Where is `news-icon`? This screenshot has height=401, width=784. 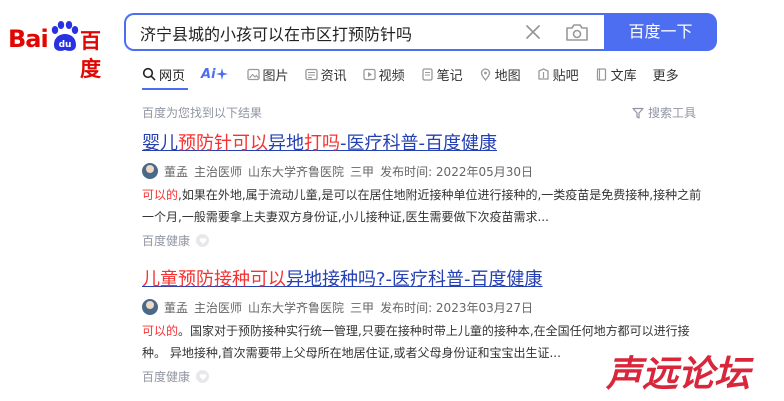 news-icon is located at coordinates (311, 74).